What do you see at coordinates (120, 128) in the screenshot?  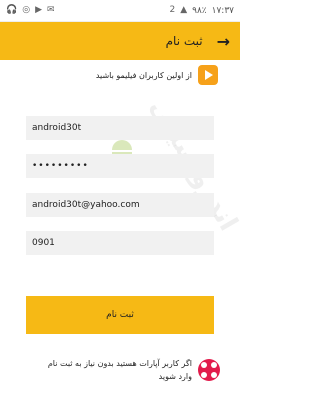 I see `username-field: android30t` at bounding box center [120, 128].